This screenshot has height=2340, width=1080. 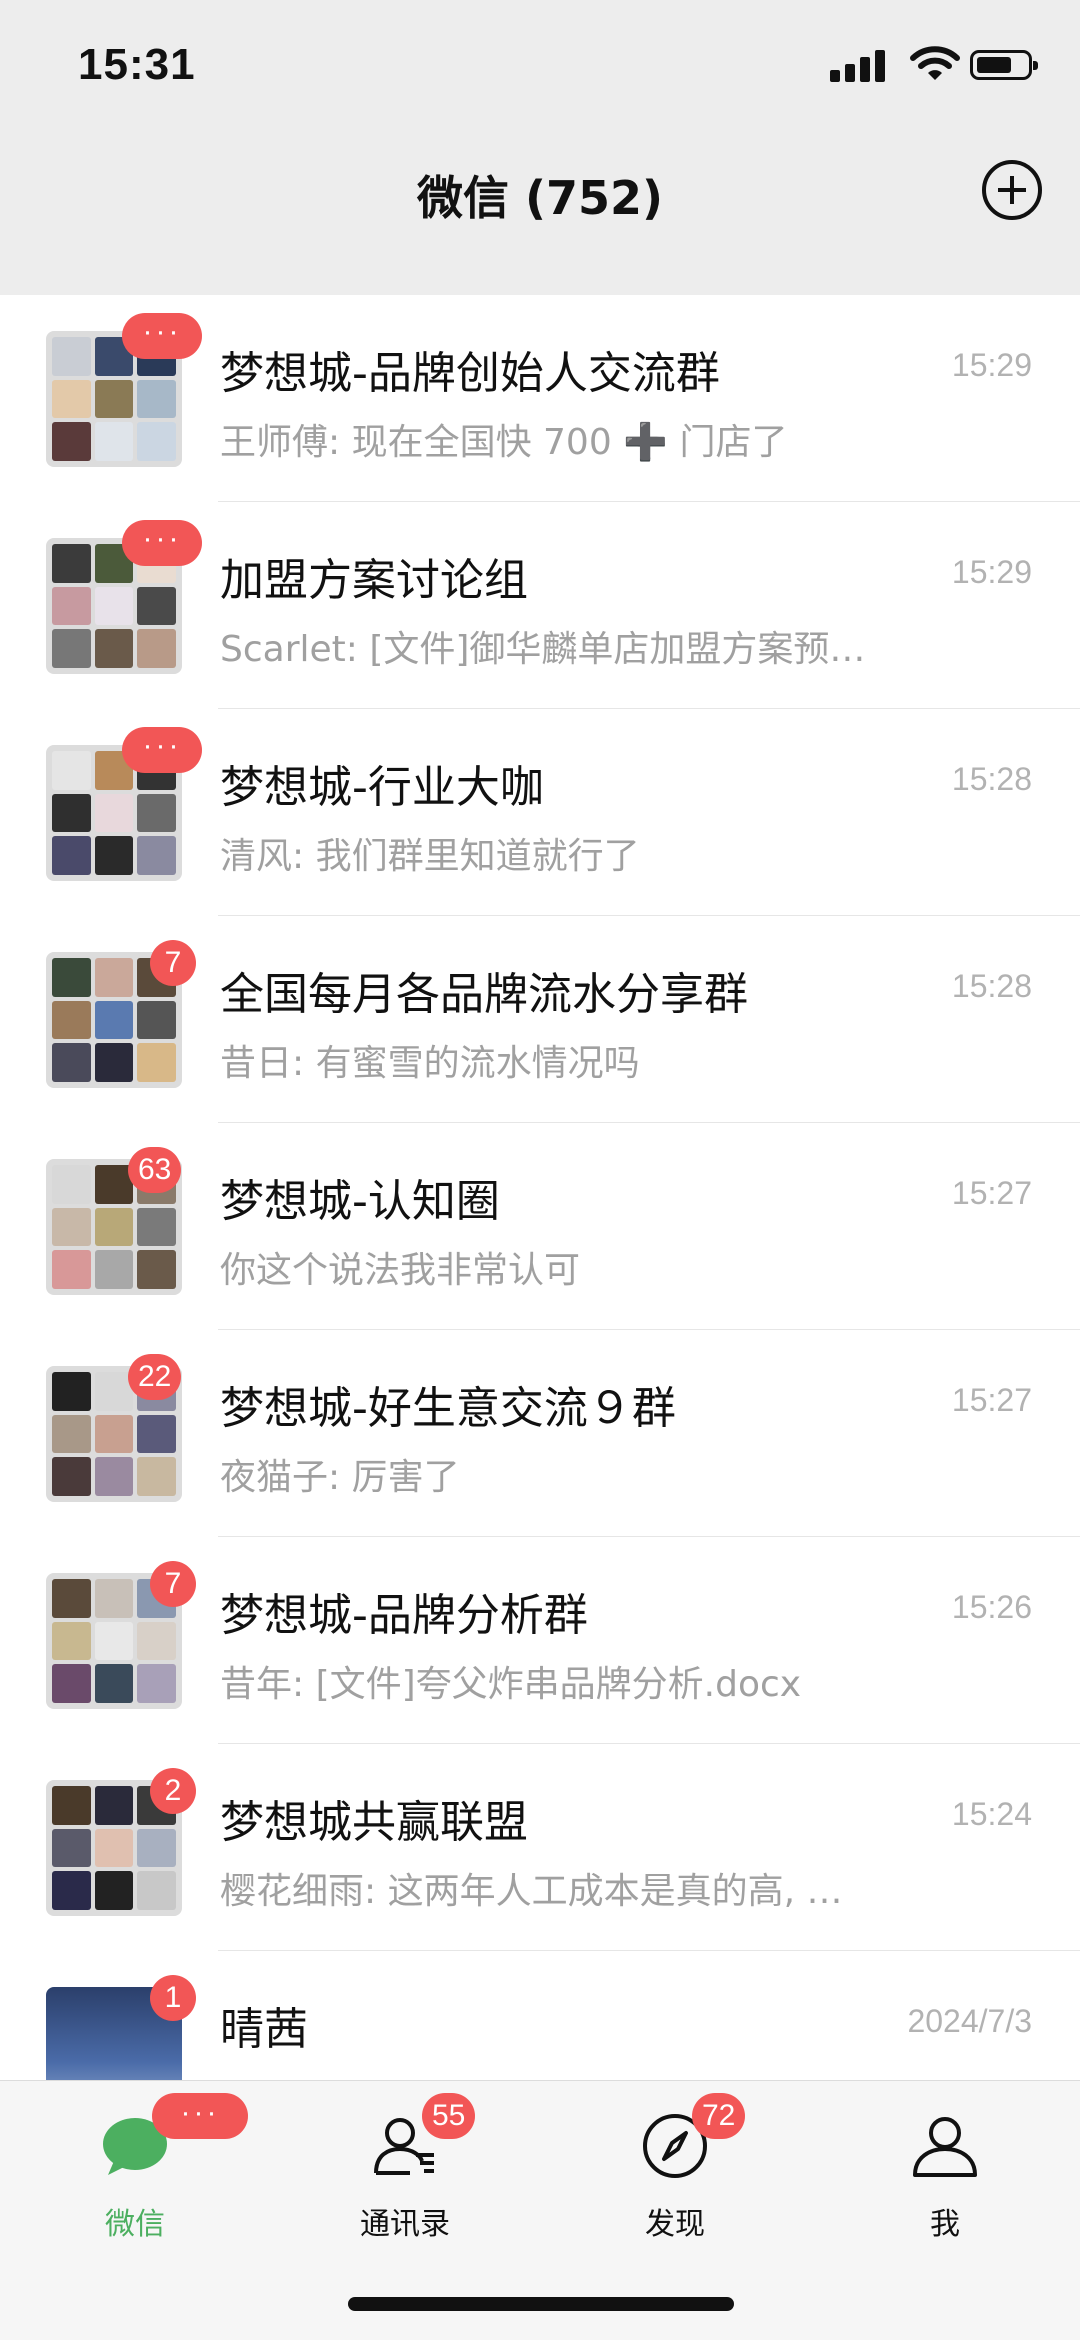 I want to click on chat-preview: 昔日: 有蜜雪的流水情况吗, so click(x=430, y=1063).